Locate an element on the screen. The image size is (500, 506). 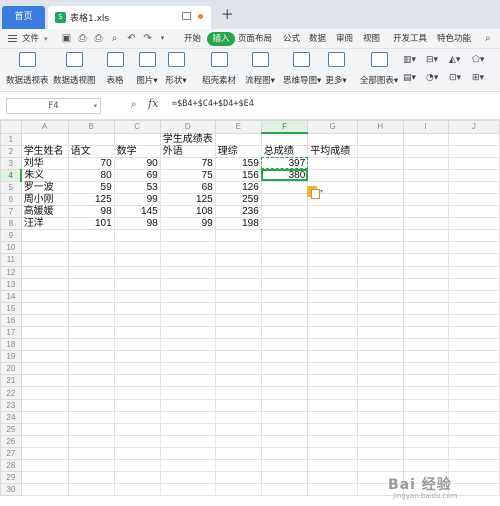
column-header-e: E is located at coordinates (238, 127).